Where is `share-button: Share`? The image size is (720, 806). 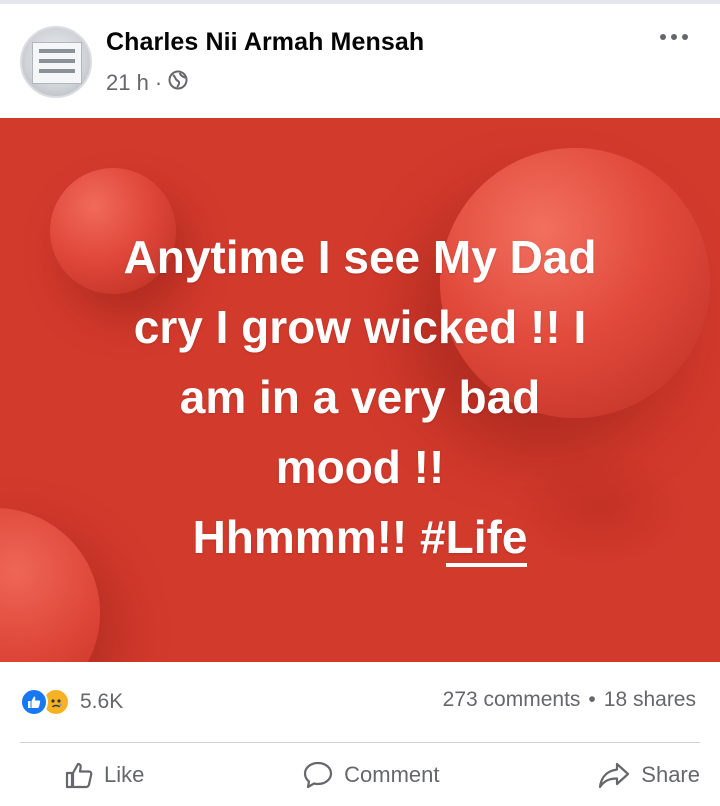
share-button: Share is located at coordinates (648, 775).